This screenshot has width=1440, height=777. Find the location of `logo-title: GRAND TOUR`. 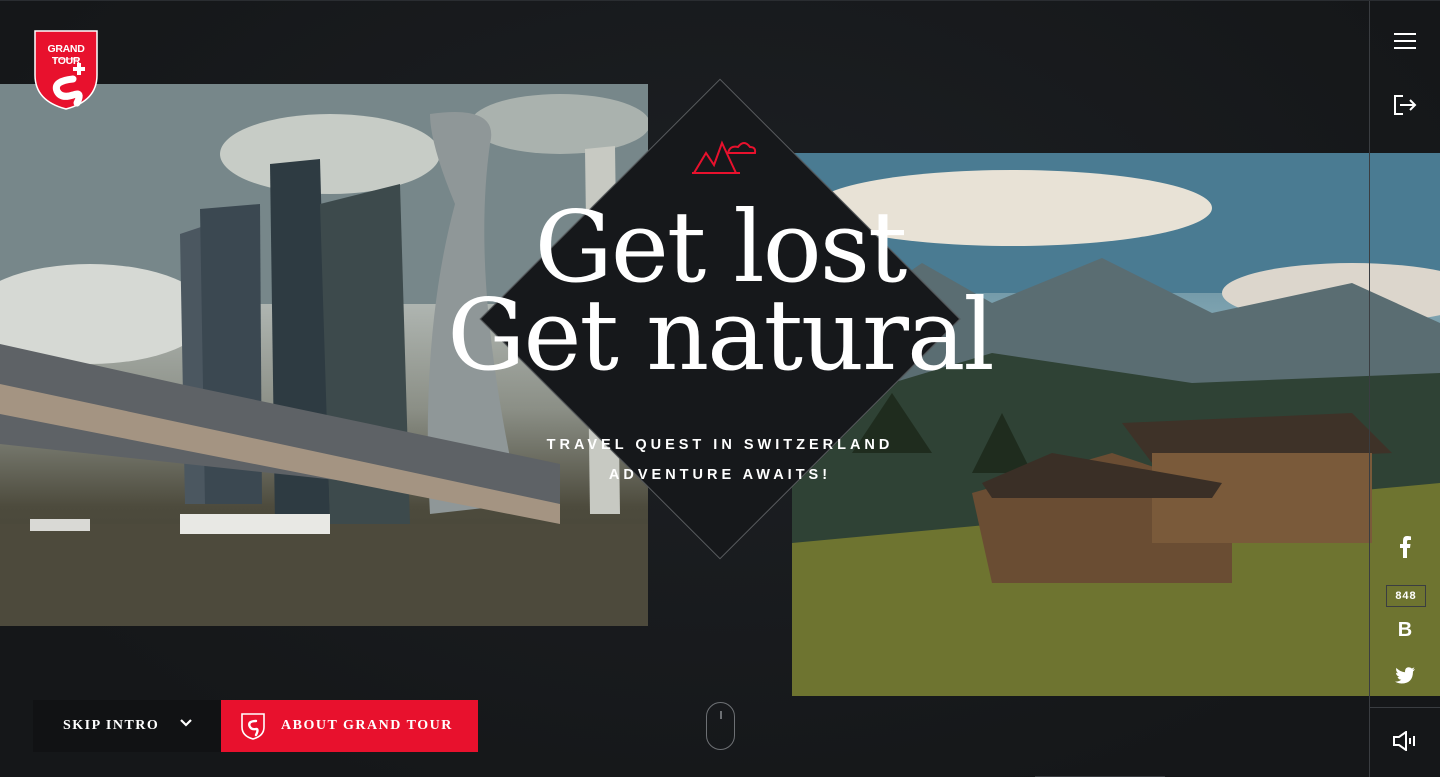

logo-title: GRAND TOUR is located at coordinates (66, 55).